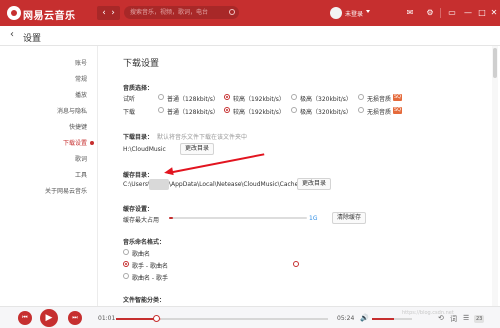  Describe the element at coordinates (32, 39) in the screenshot. I see `page-title: 设置` at that location.